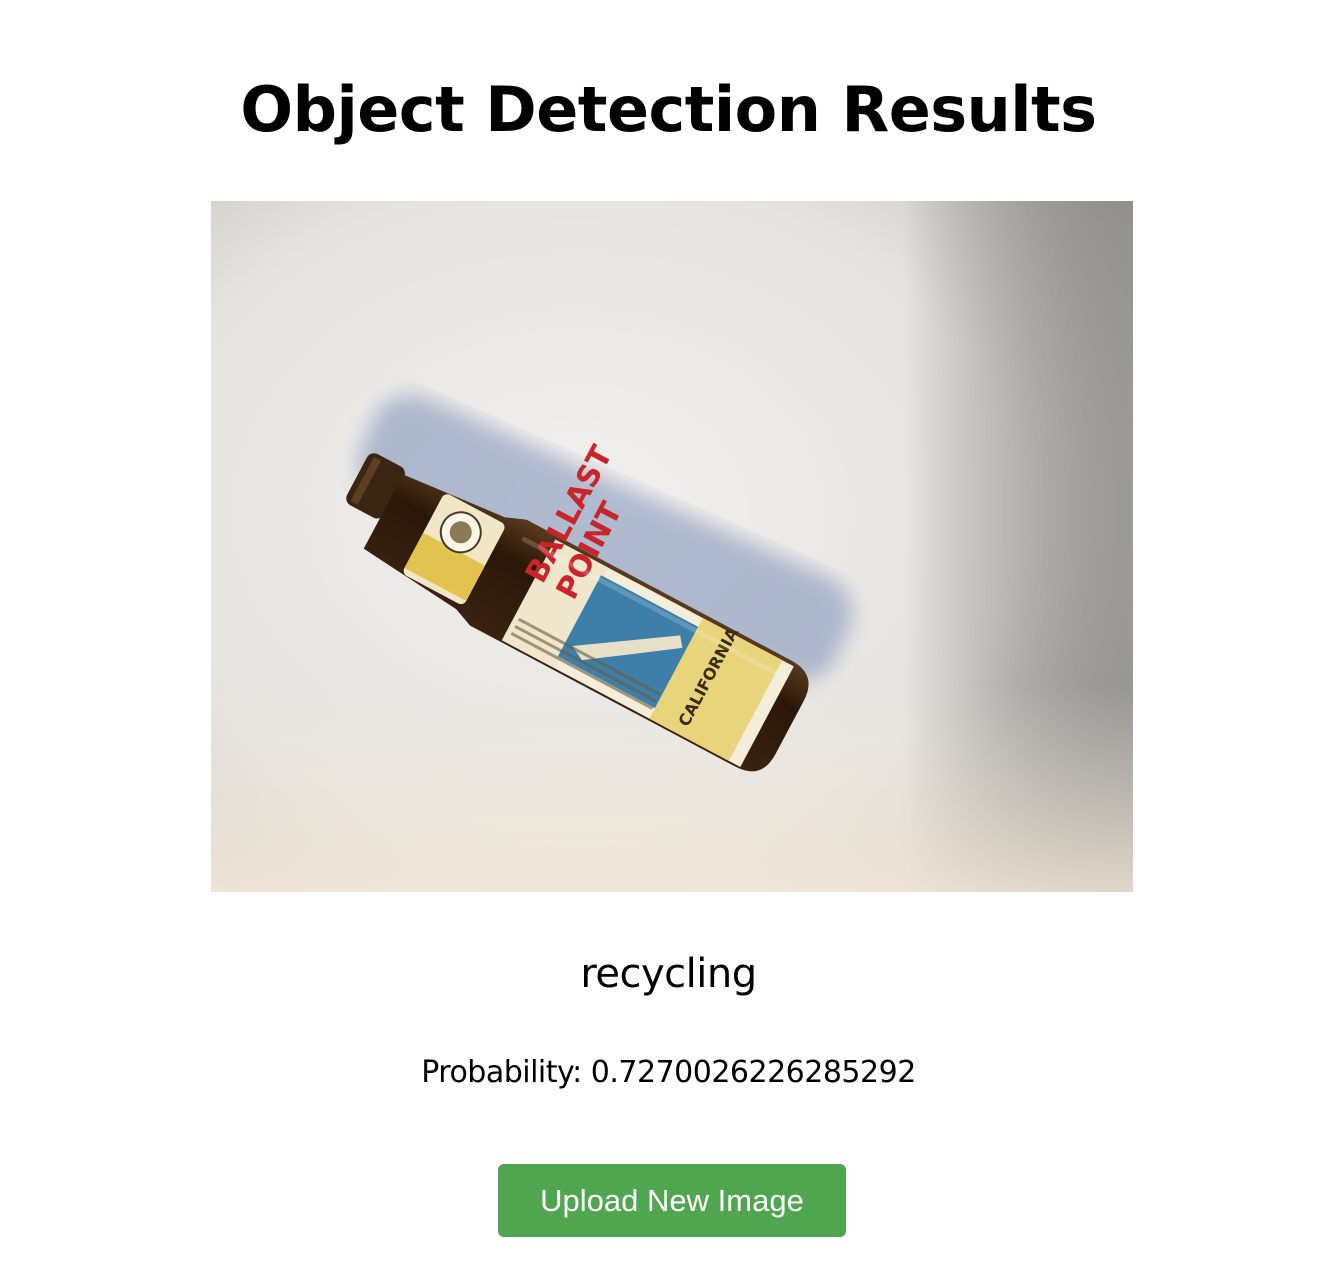  I want to click on detection-class-label: recycling, so click(668, 974).